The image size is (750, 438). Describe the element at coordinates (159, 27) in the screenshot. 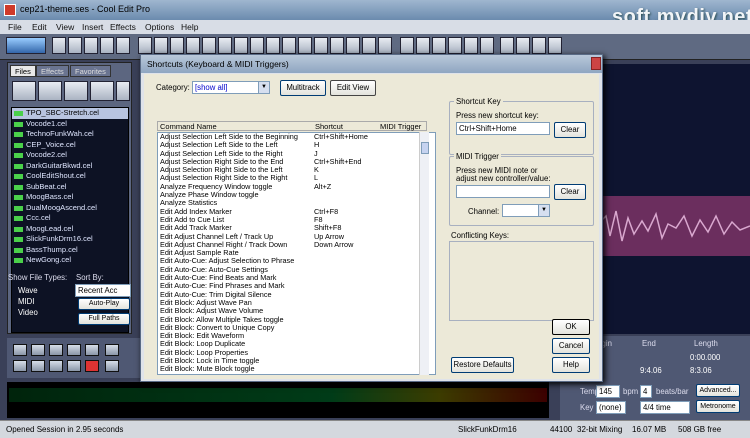

I see `menu-options: Options` at that location.